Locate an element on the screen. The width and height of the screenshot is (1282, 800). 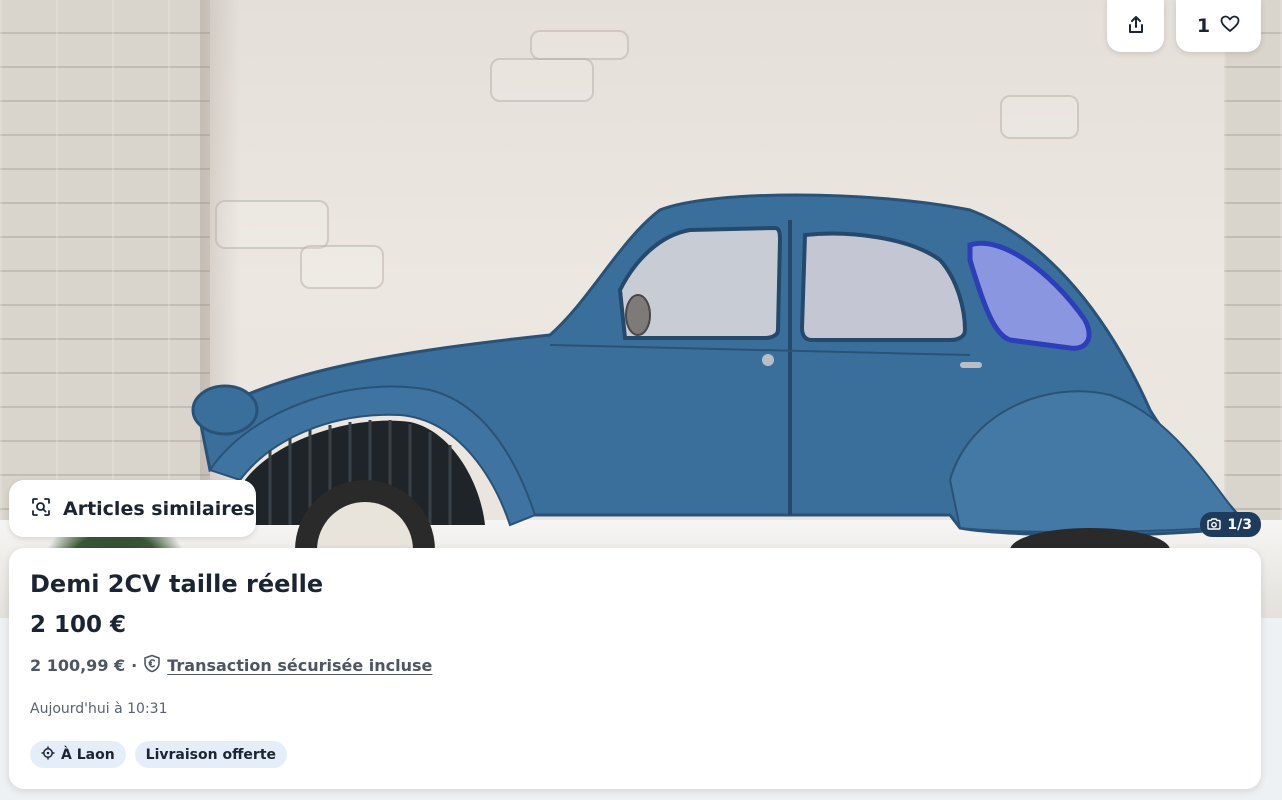
total-price: 2 100,99 € is located at coordinates (78, 665).